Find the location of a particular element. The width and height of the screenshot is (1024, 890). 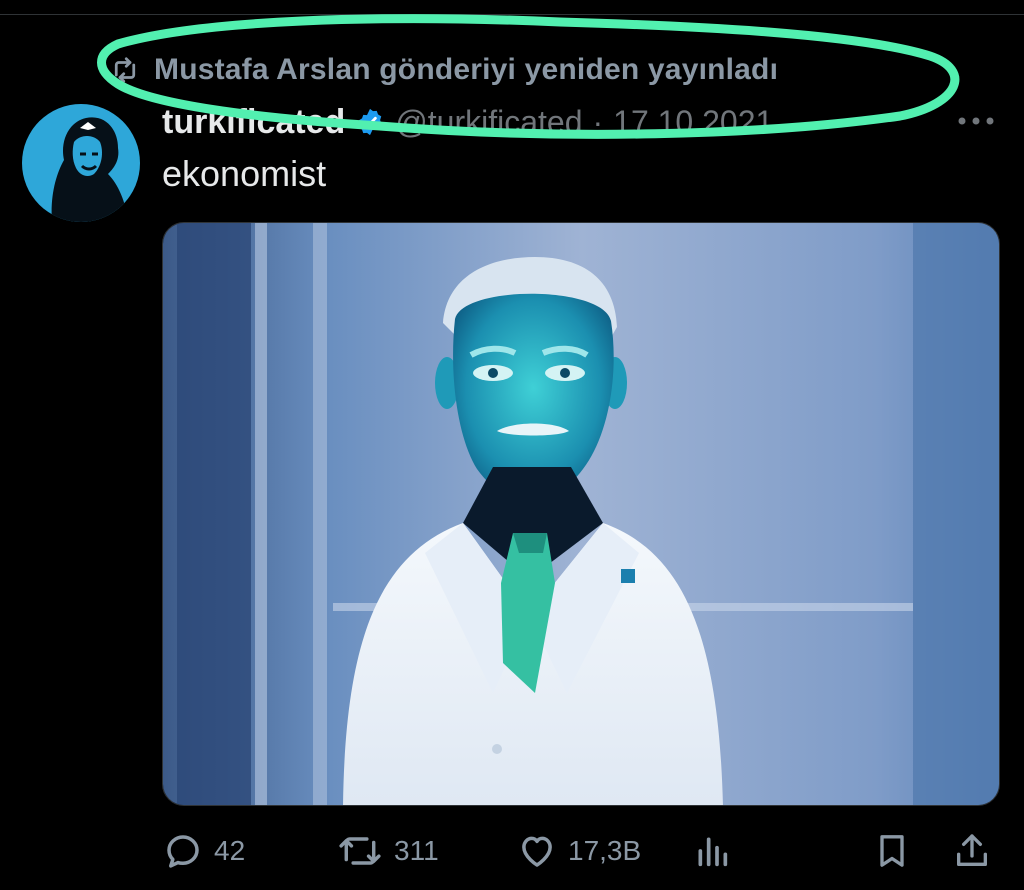

repost-action-icon is located at coordinates (360, 851).